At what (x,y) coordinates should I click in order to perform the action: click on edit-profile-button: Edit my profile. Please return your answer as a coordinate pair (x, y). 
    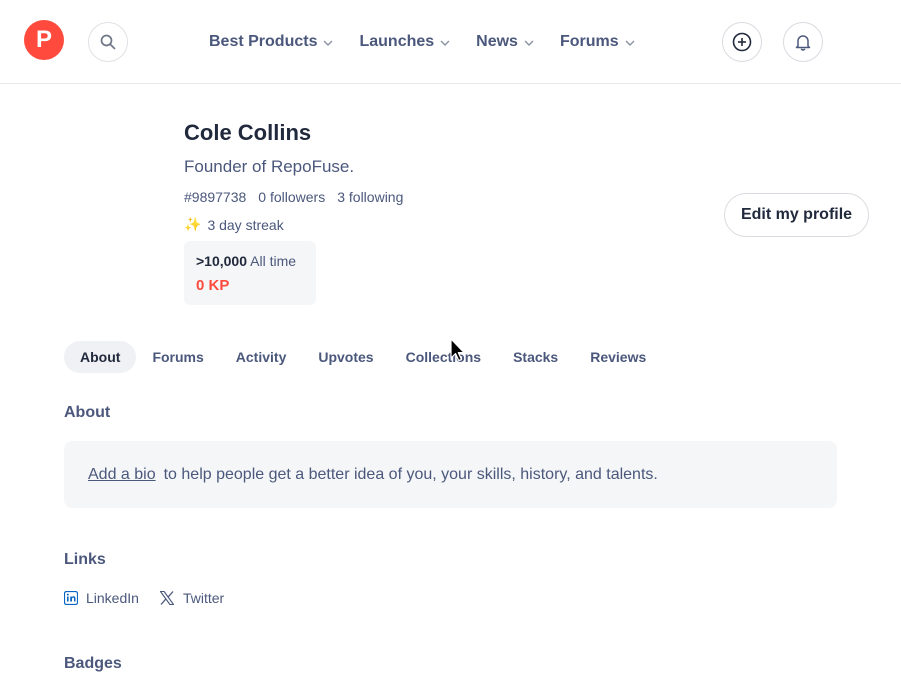
    Looking at the image, I should click on (796, 215).